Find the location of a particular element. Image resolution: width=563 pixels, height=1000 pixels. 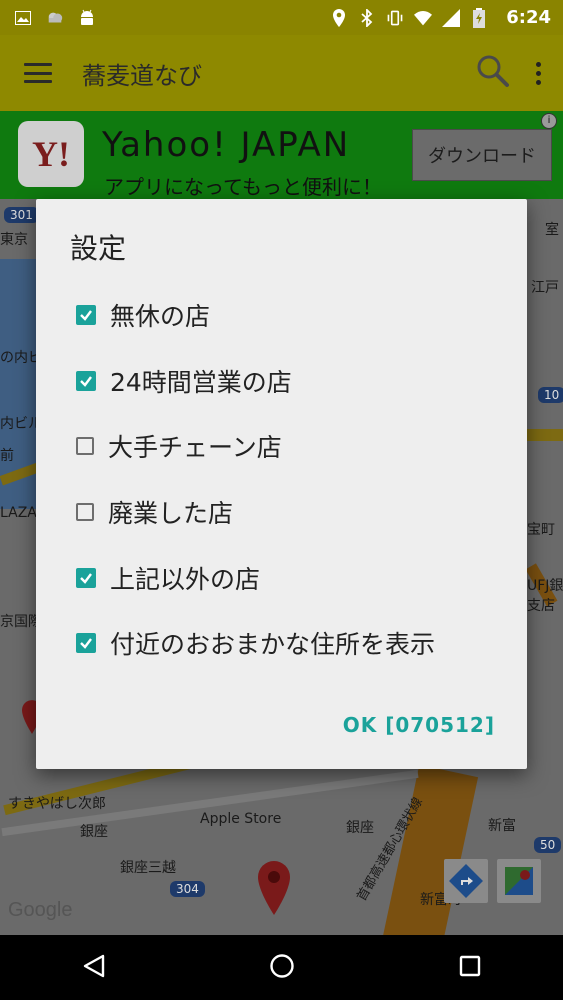

ad-subtitle: アプリになってもっと便利に！ is located at coordinates (243, 187).